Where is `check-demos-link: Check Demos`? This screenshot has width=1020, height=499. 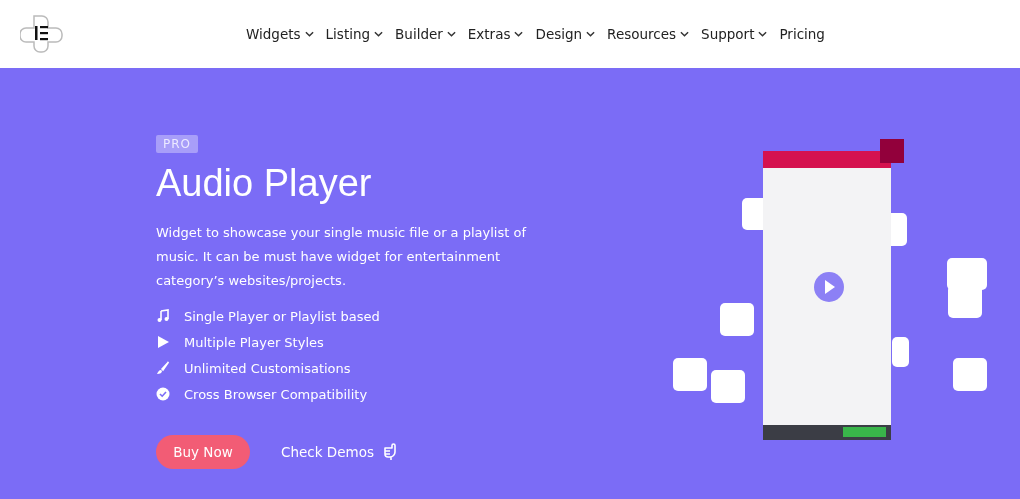
check-demos-link: Check Demos is located at coordinates (327, 452).